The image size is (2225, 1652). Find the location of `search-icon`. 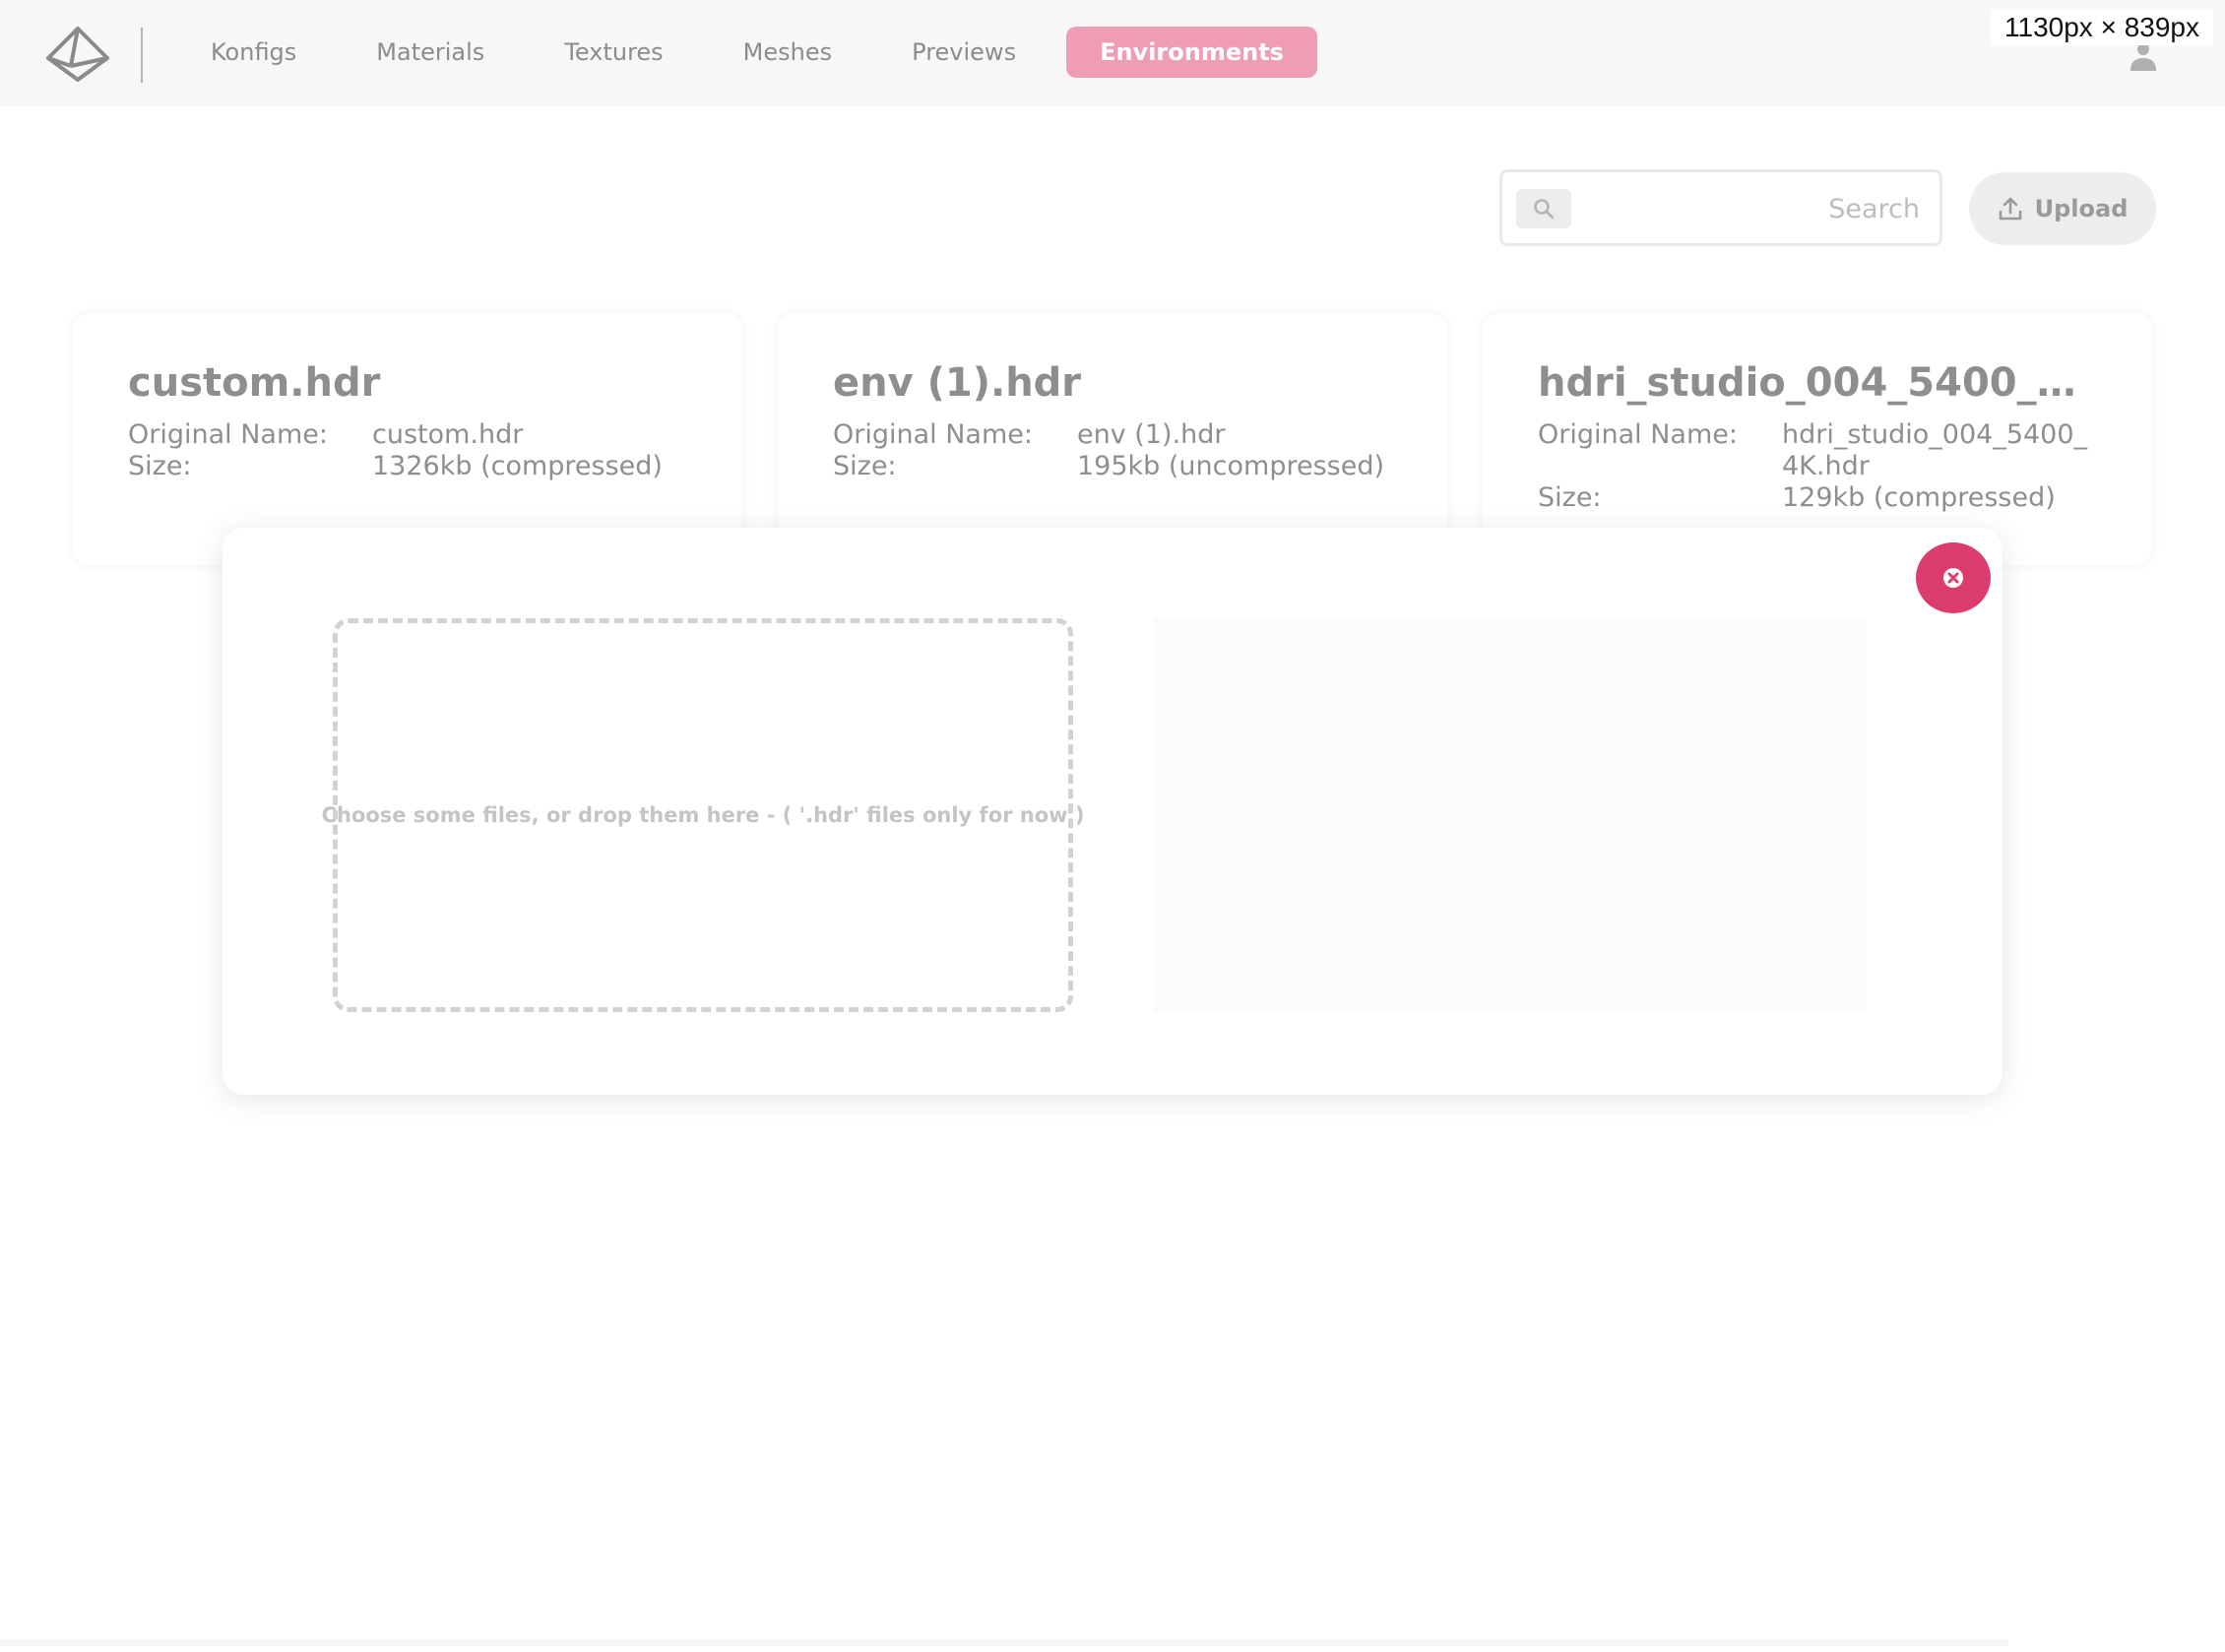

search-icon is located at coordinates (1545, 209).